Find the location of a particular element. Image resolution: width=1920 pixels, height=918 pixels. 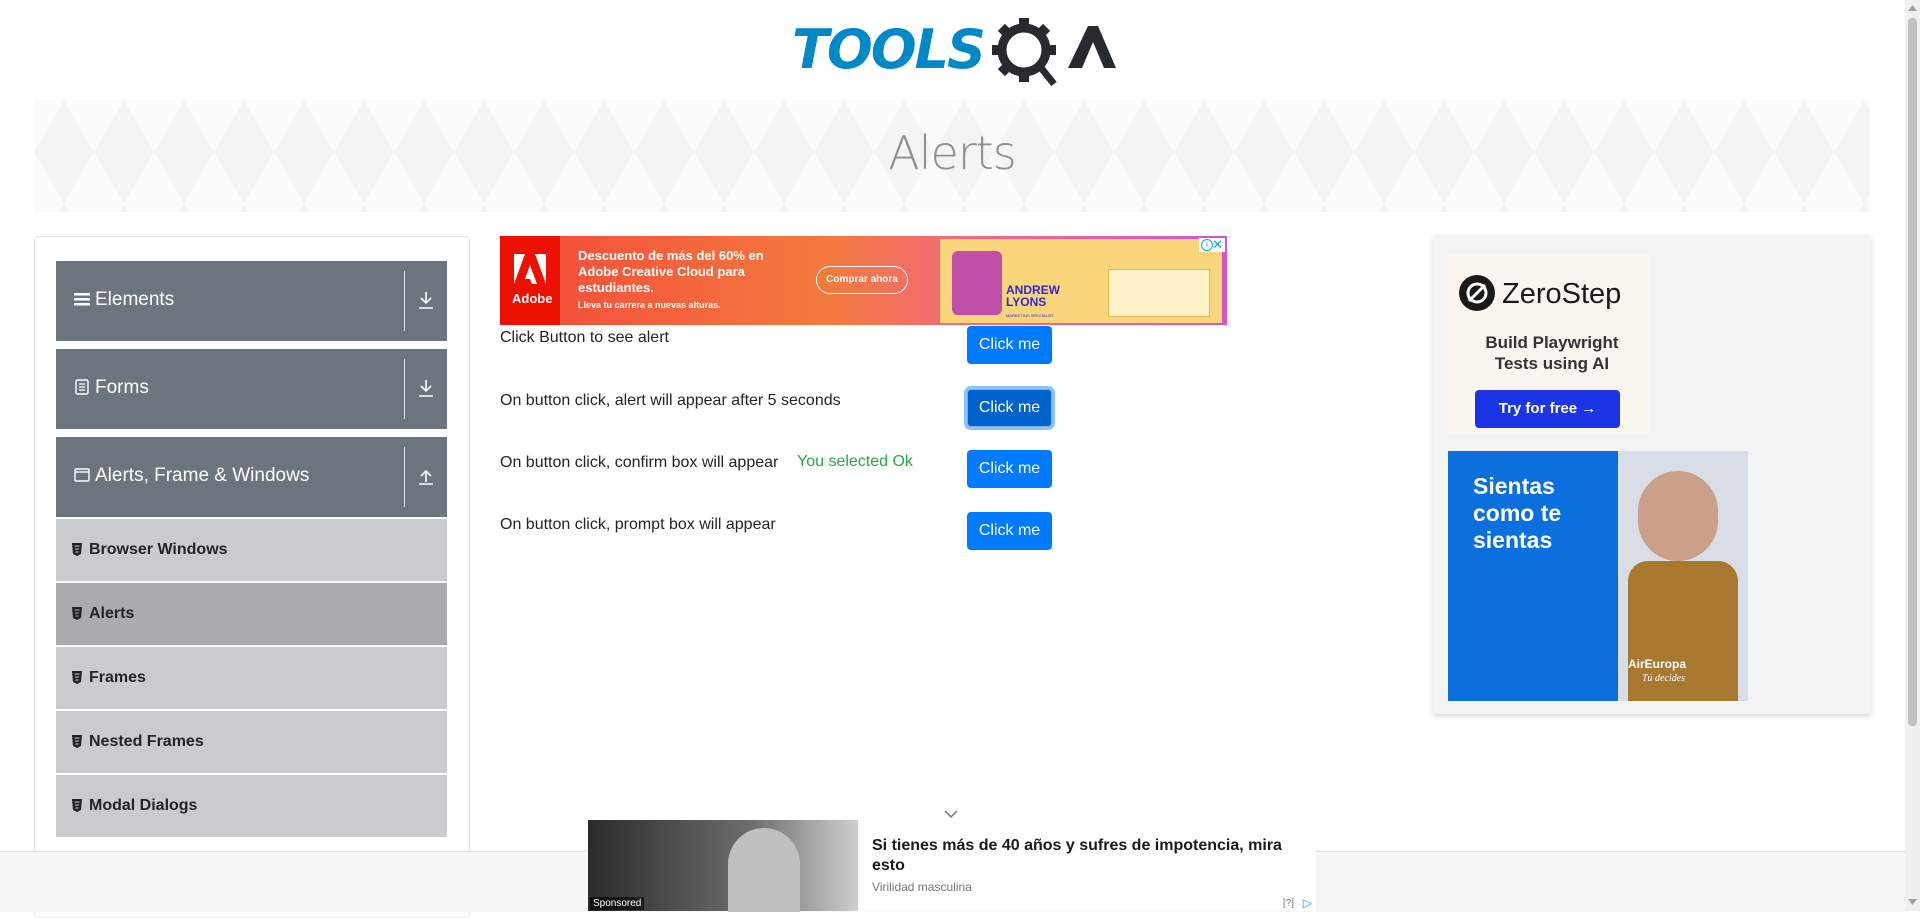

page-banner: Alerts is located at coordinates (952, 156).